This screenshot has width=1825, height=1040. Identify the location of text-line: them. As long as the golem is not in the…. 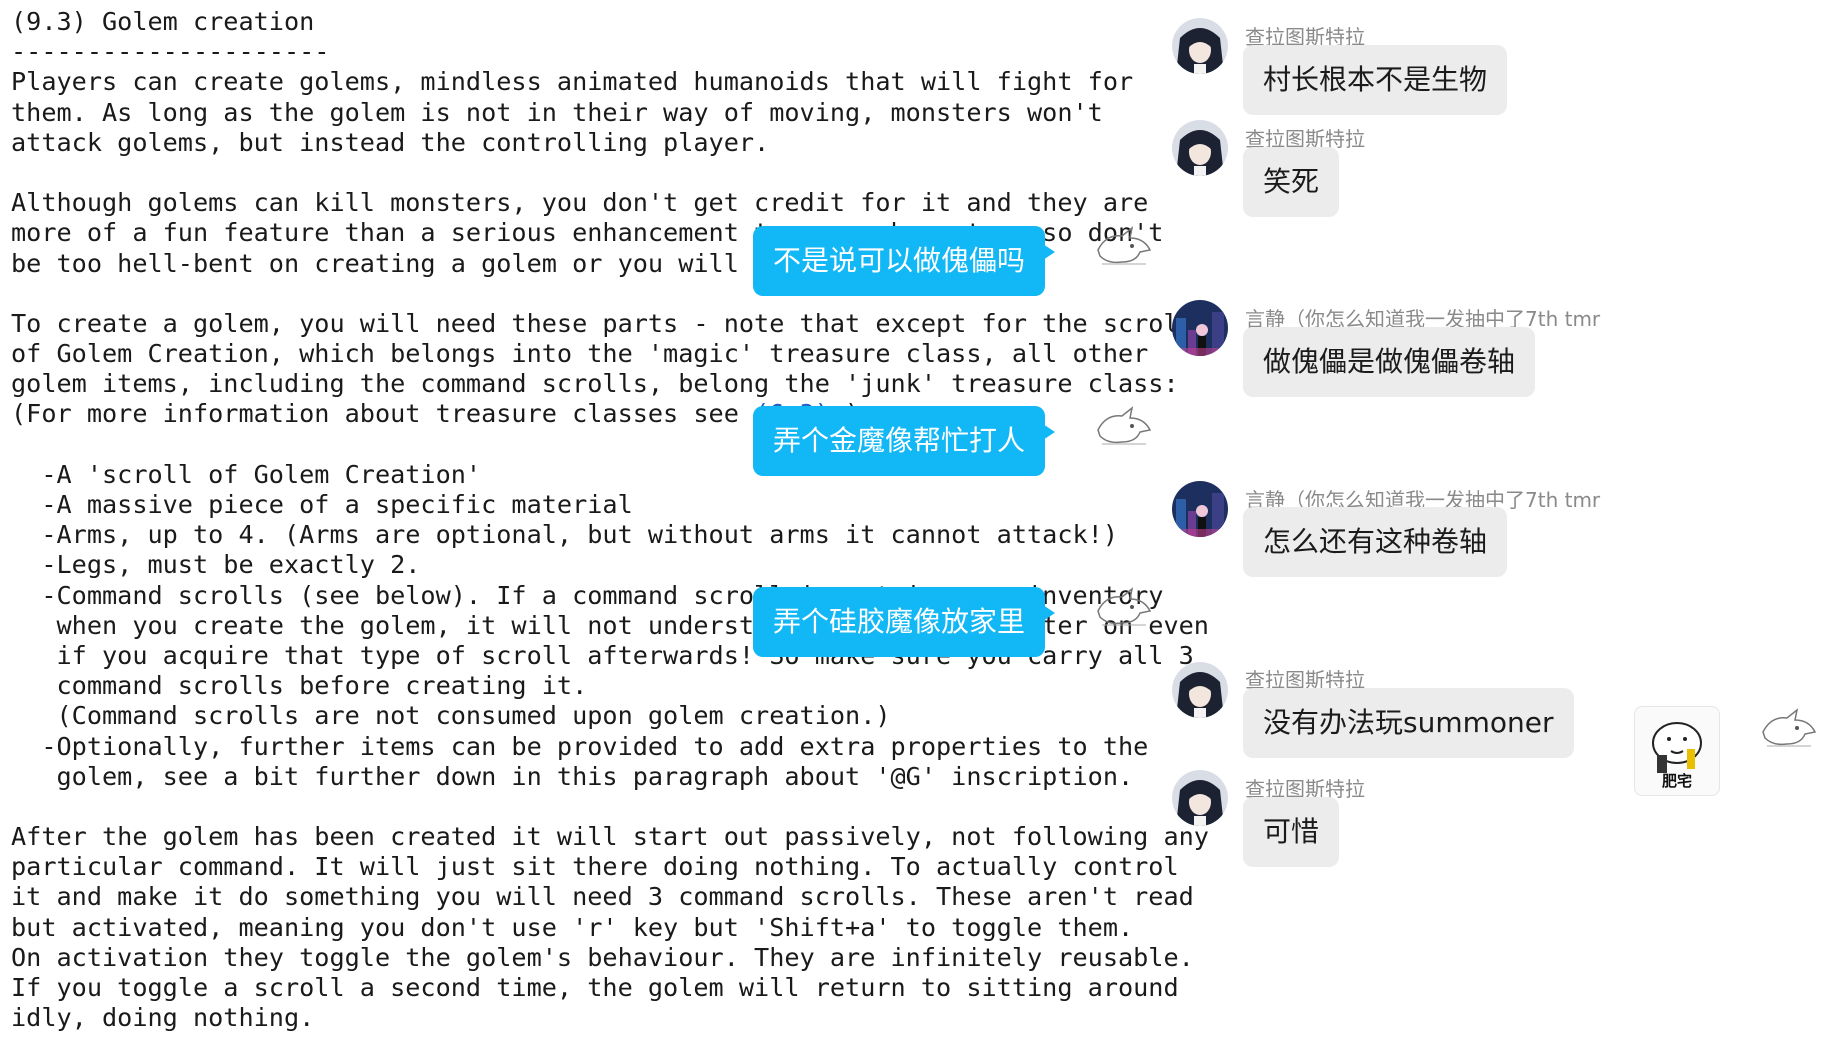
(557, 112).